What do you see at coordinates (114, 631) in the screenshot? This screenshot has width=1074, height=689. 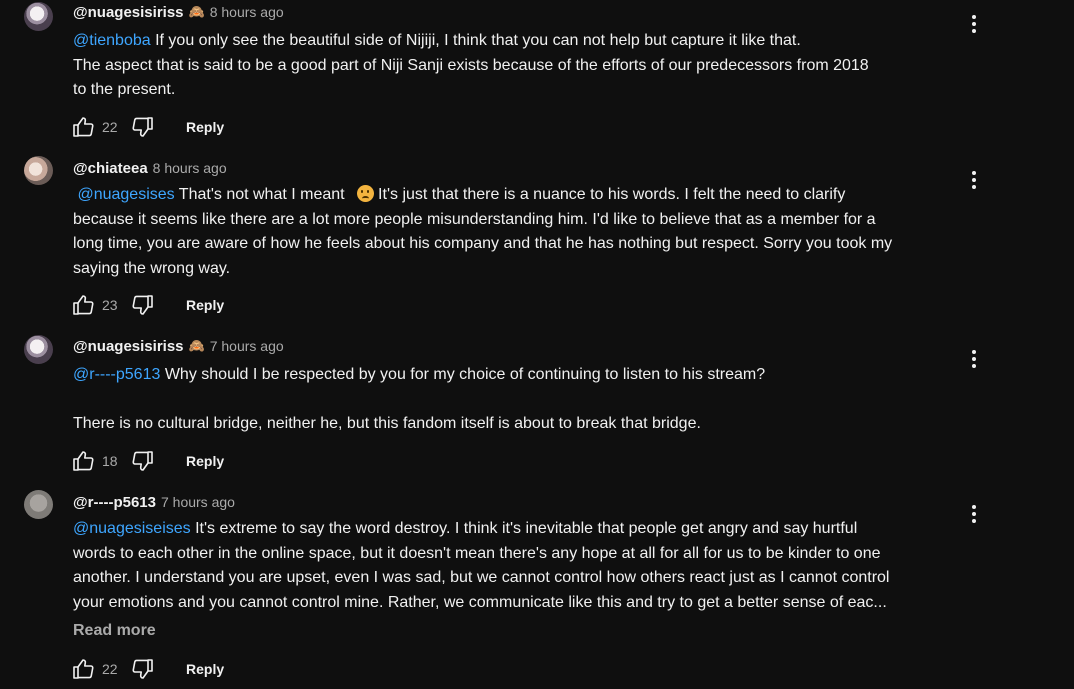 I see `read-more-button: Read more` at bounding box center [114, 631].